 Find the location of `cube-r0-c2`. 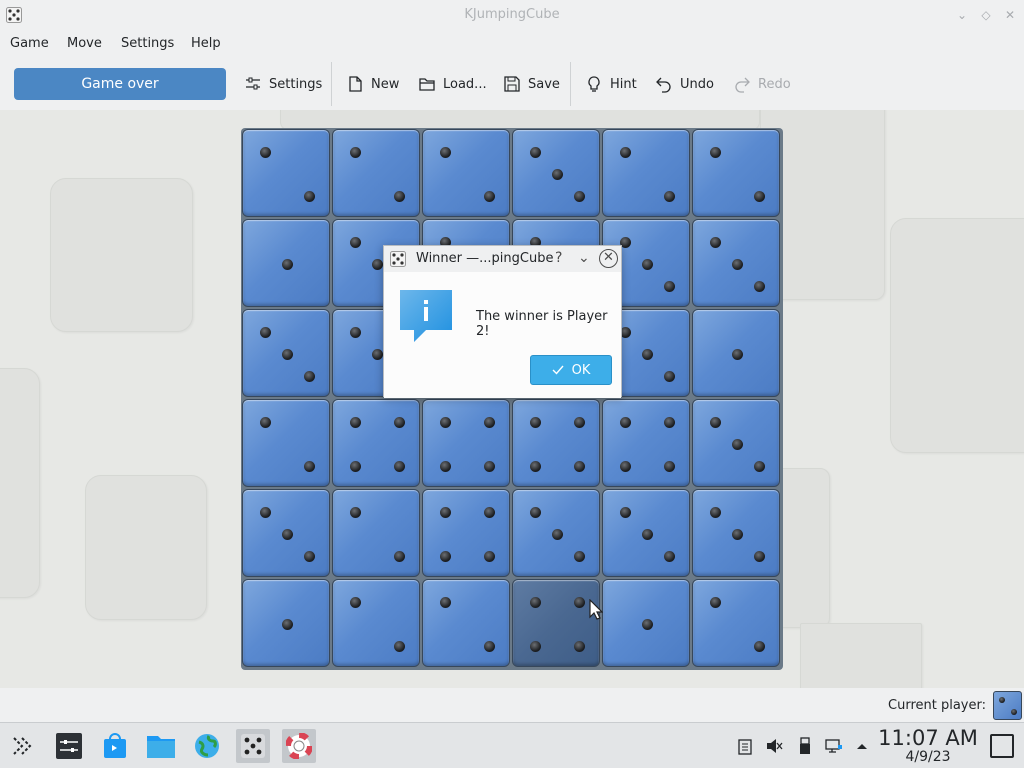

cube-r0-c2 is located at coordinates (466, 173).